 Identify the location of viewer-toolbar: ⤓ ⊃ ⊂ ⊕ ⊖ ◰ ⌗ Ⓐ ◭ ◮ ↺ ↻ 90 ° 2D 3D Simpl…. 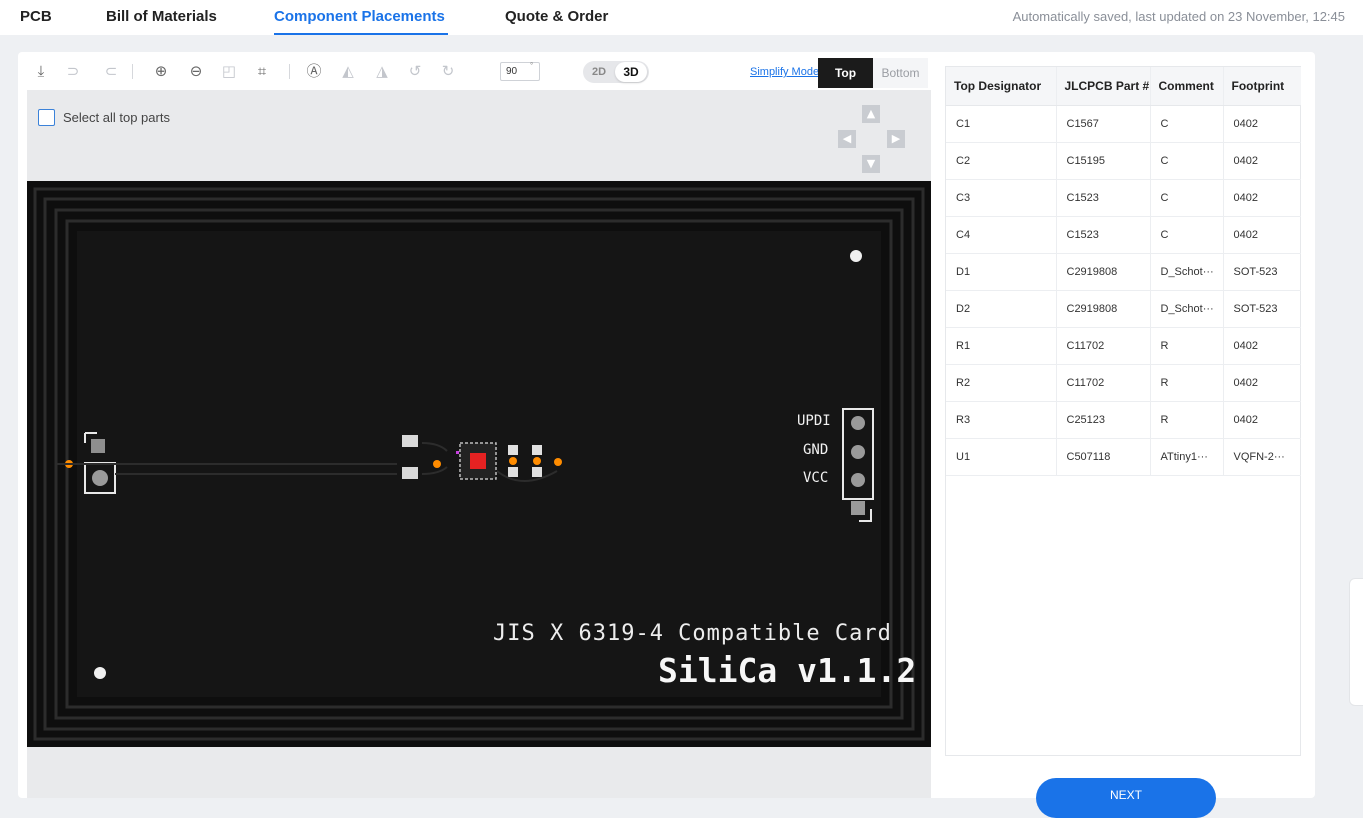
(479, 71).